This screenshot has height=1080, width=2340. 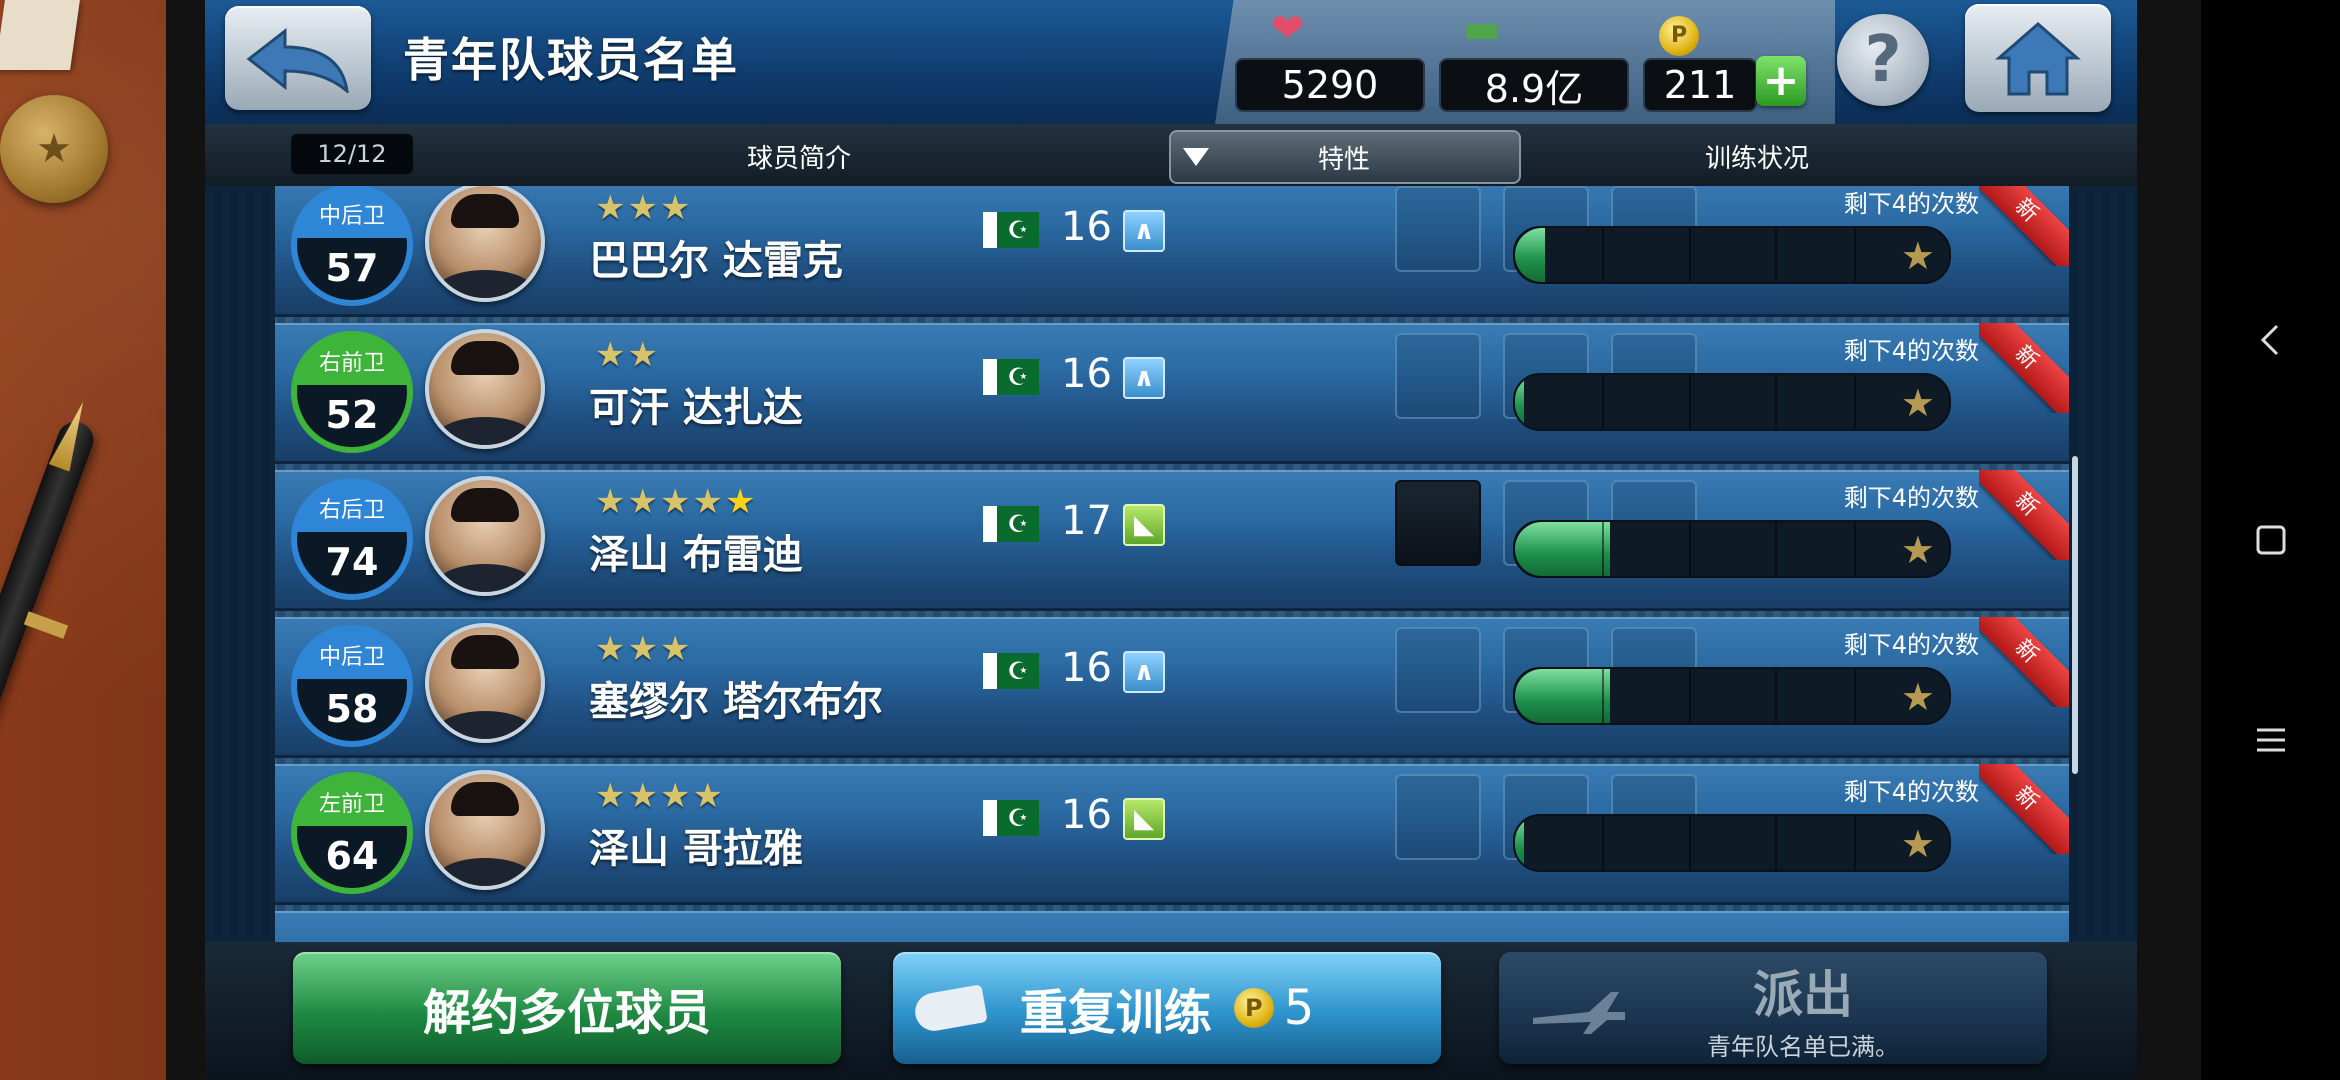 I want to click on tab-traits-label: 特性, so click(x=1343, y=159).